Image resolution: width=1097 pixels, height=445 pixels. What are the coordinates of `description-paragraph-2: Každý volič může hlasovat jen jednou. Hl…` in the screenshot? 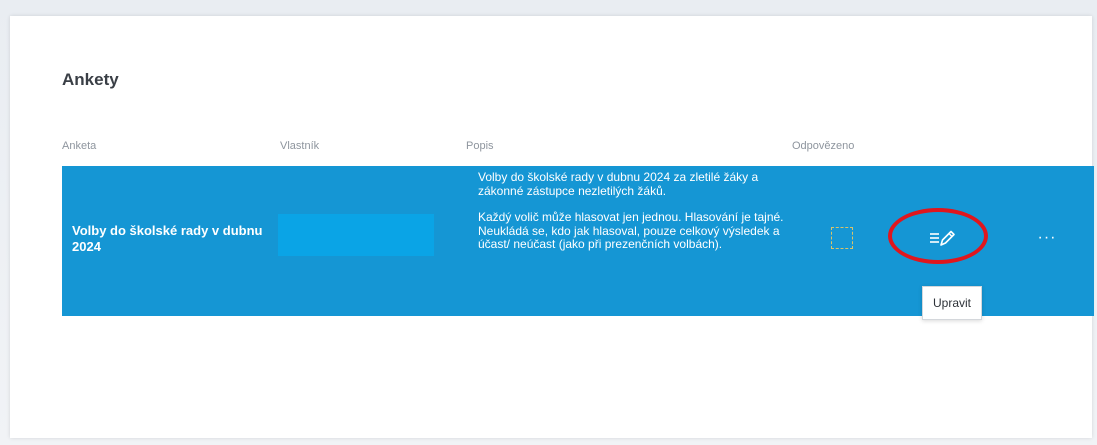 It's located at (631, 230).